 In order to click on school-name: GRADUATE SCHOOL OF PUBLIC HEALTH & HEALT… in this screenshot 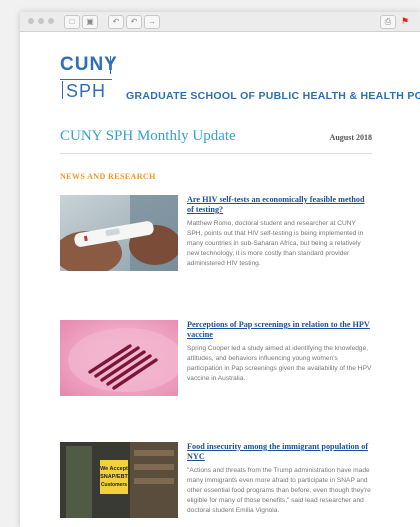, I will do `click(273, 96)`.